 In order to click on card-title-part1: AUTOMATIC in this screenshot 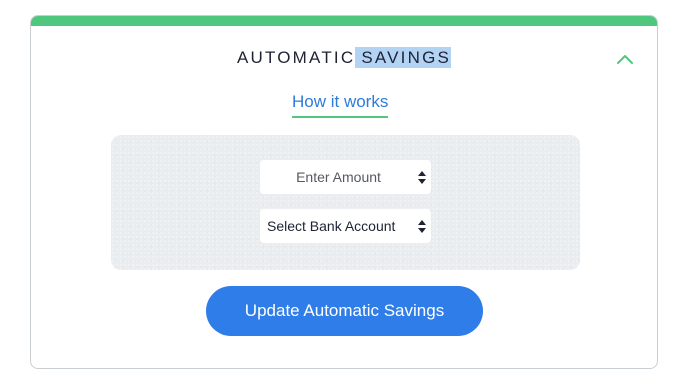, I will do `click(296, 57)`.